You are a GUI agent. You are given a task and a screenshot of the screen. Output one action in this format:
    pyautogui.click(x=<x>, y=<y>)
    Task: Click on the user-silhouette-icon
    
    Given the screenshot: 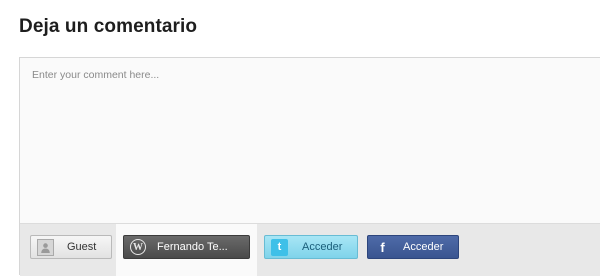 What is the action you would take?
    pyautogui.click(x=45, y=247)
    